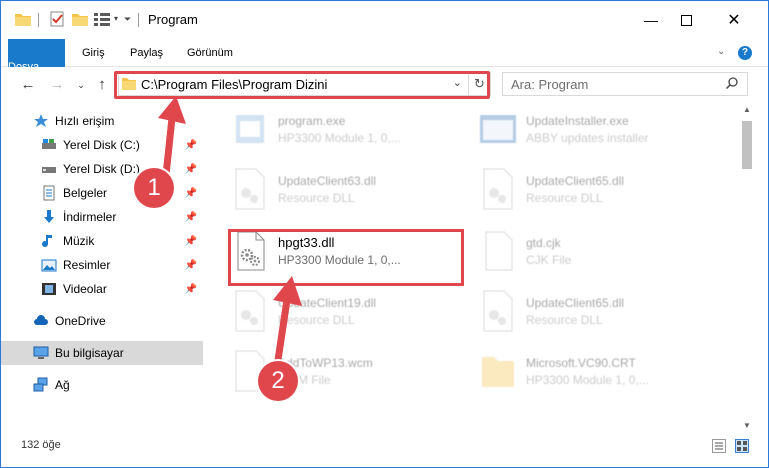  I want to click on sidebar-item-label: Müzik, so click(79, 241).